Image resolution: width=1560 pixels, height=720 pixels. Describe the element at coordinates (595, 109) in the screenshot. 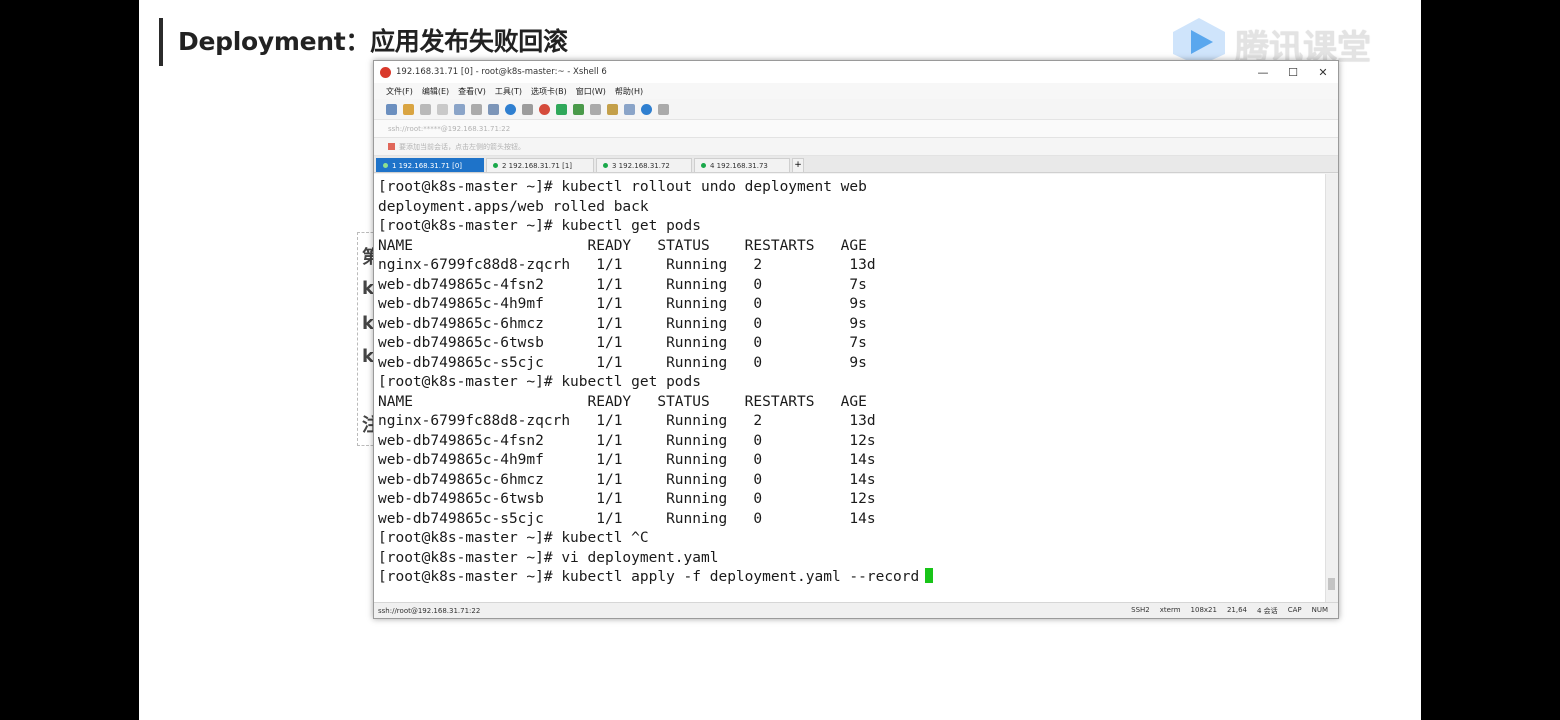

I see `keyboard-icon` at that location.